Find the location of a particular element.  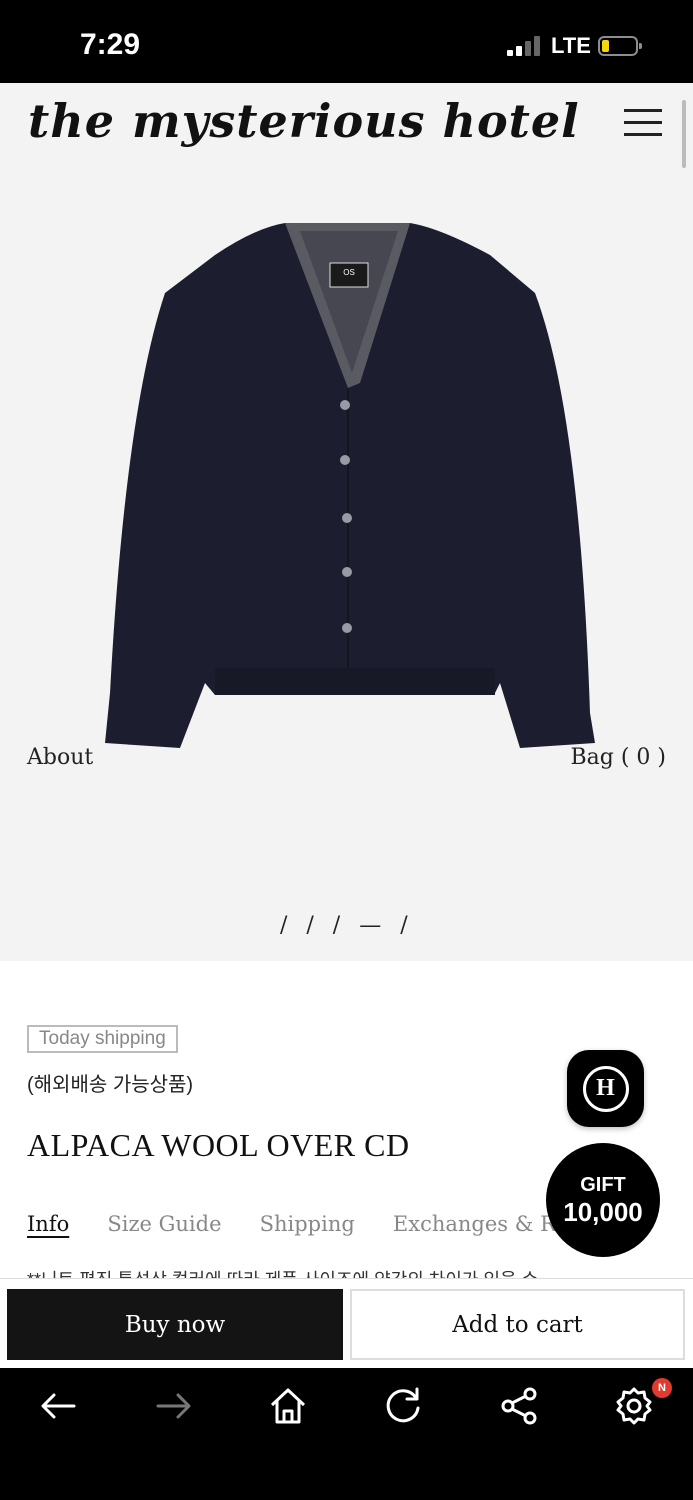

status-bar: 7:29 LTE is located at coordinates (346, 41).